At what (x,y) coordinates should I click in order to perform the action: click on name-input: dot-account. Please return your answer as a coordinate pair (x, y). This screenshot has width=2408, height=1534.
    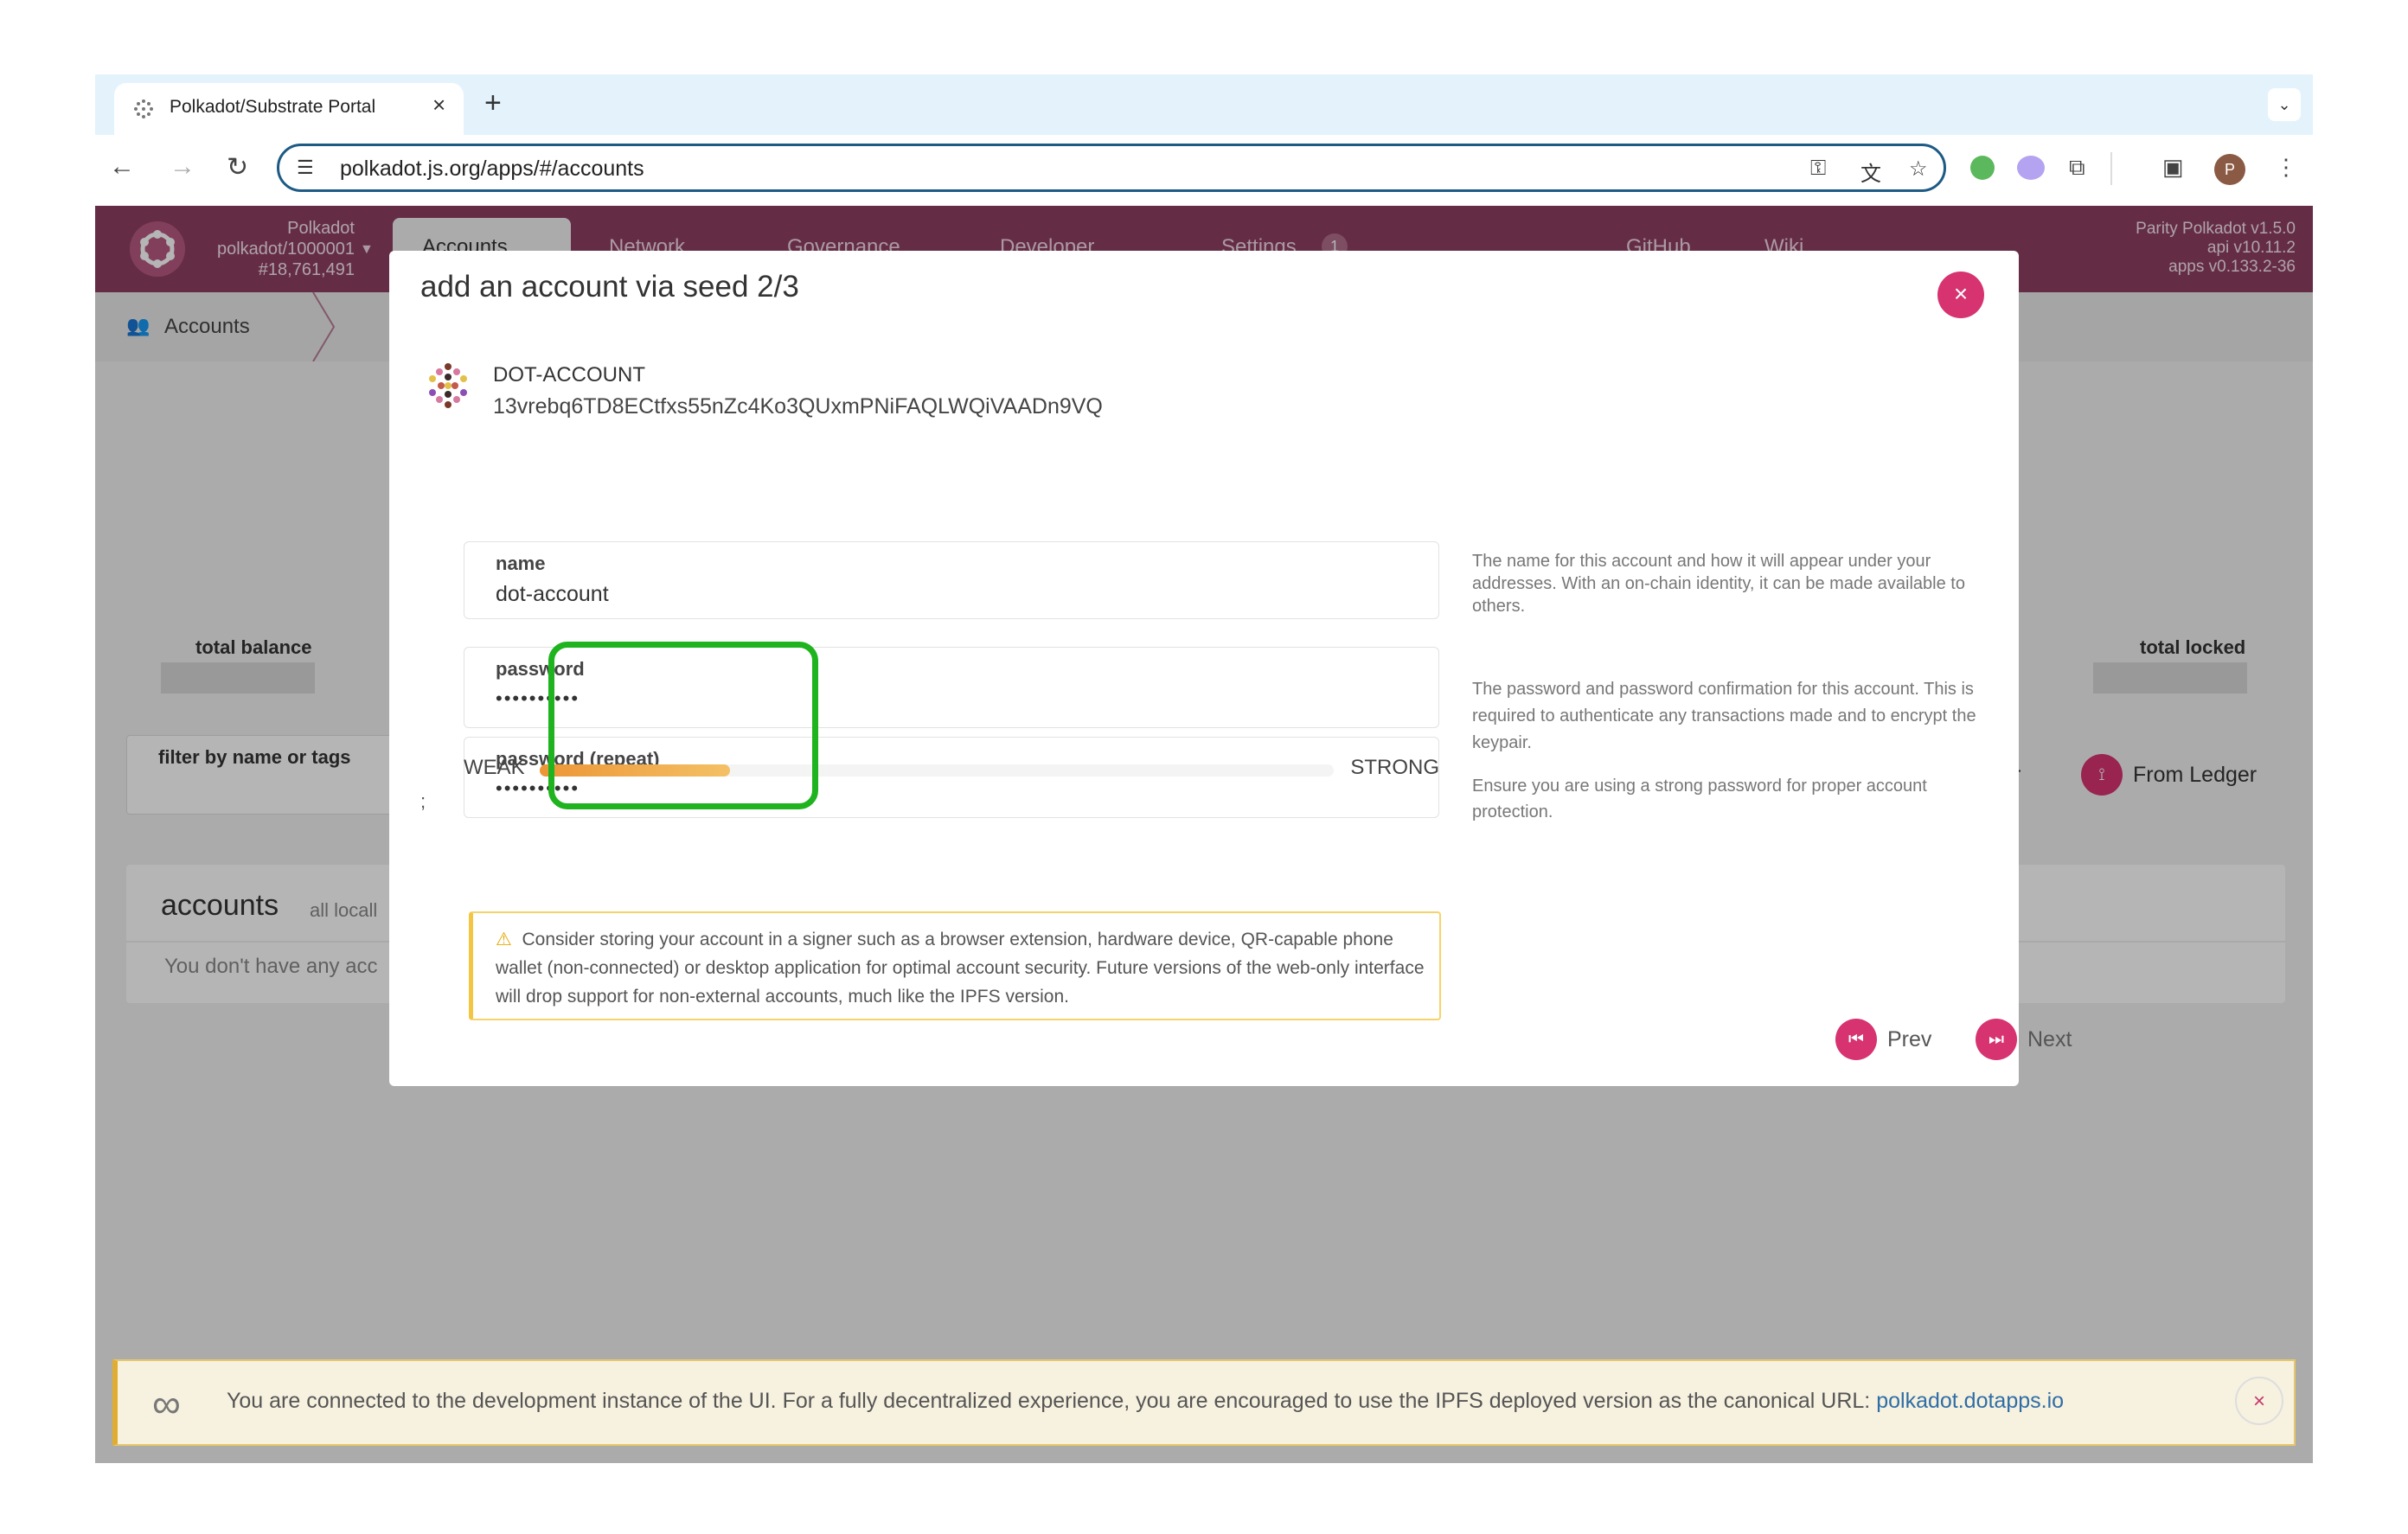
    Looking at the image, I should click on (552, 594).